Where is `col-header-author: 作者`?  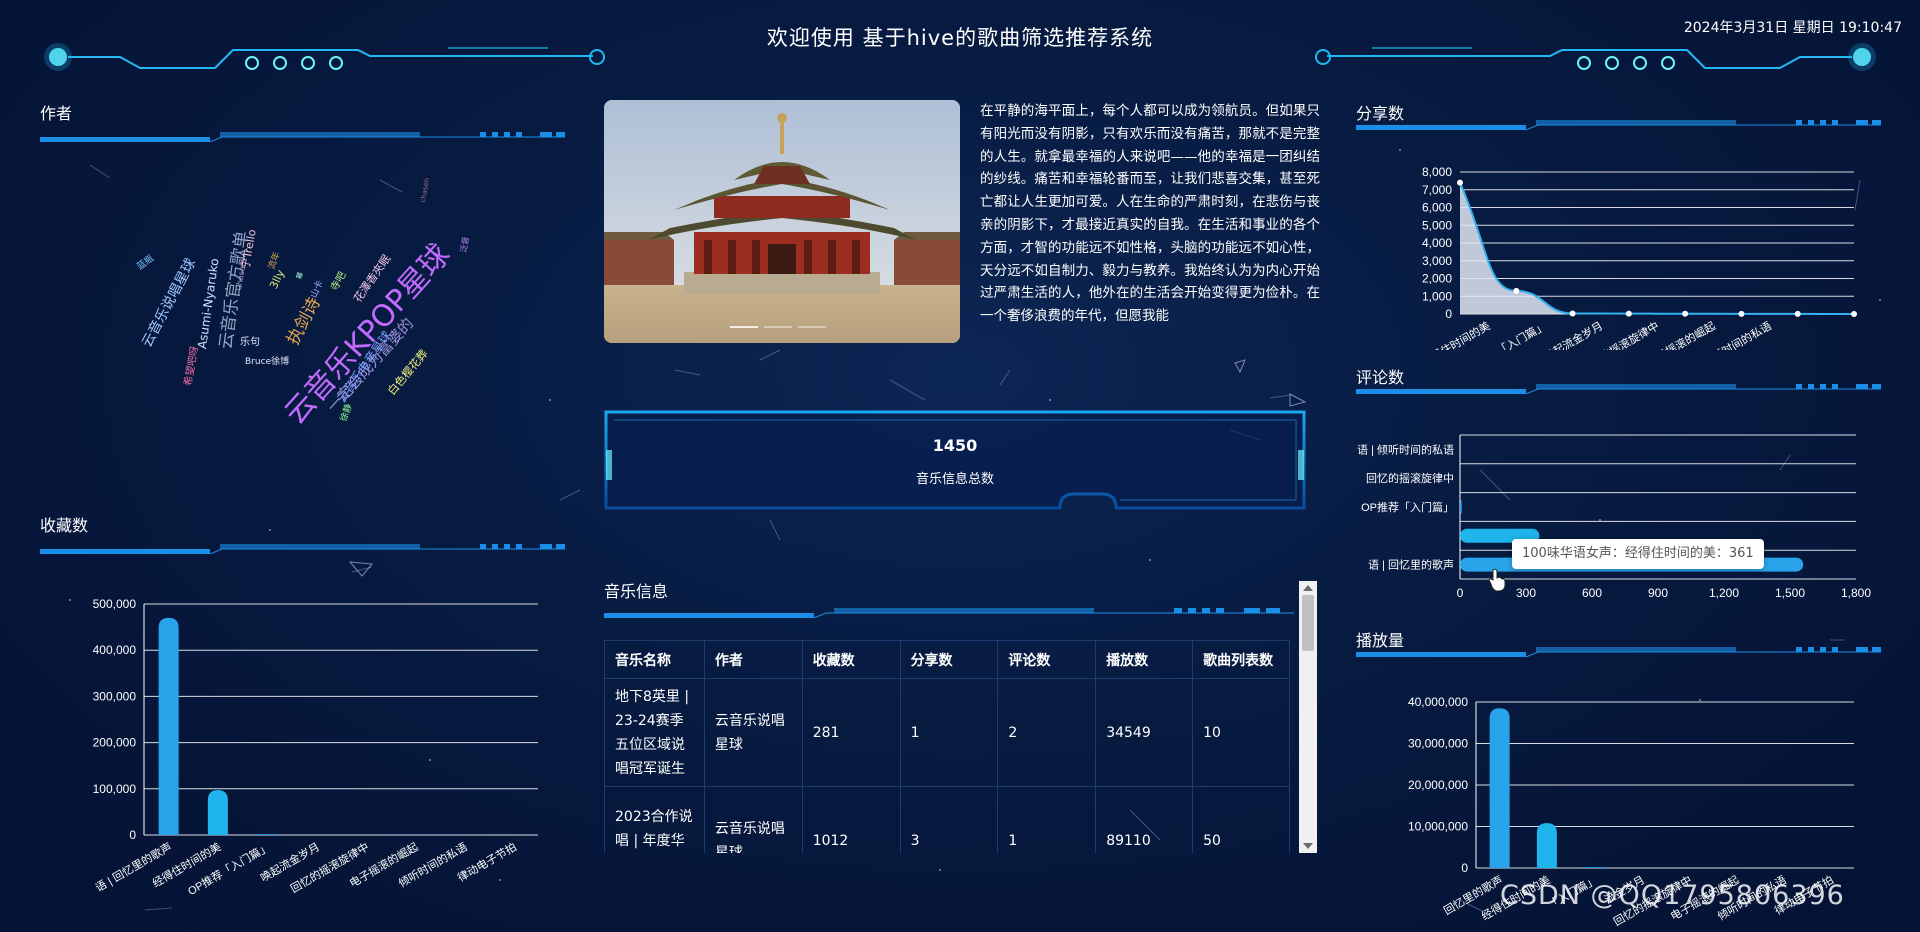 col-header-author: 作者 is located at coordinates (753, 659).